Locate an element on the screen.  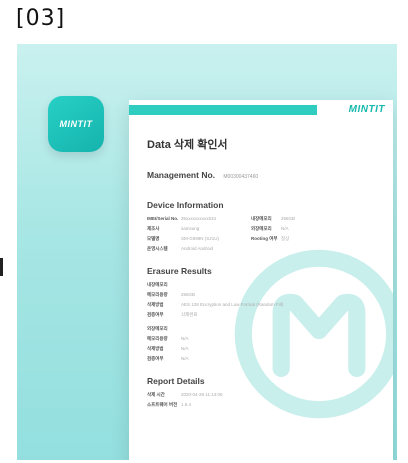
device-key is located at coordinates (266, 249).